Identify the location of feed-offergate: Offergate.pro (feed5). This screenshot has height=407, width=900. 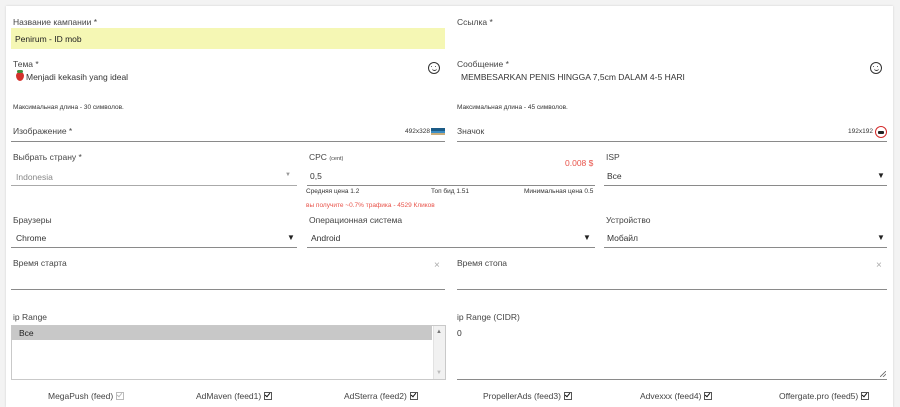
(824, 396).